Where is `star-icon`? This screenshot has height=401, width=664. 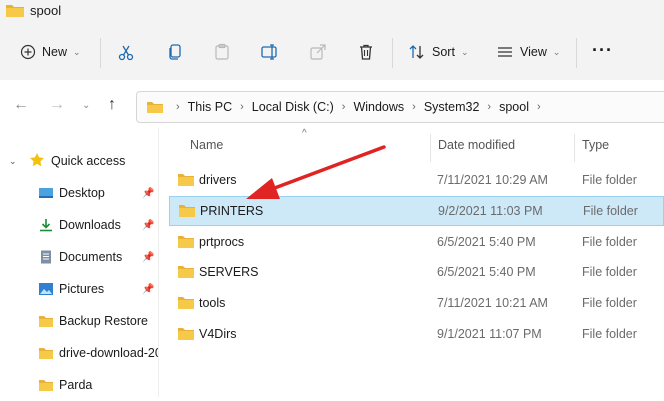
star-icon is located at coordinates (37, 160).